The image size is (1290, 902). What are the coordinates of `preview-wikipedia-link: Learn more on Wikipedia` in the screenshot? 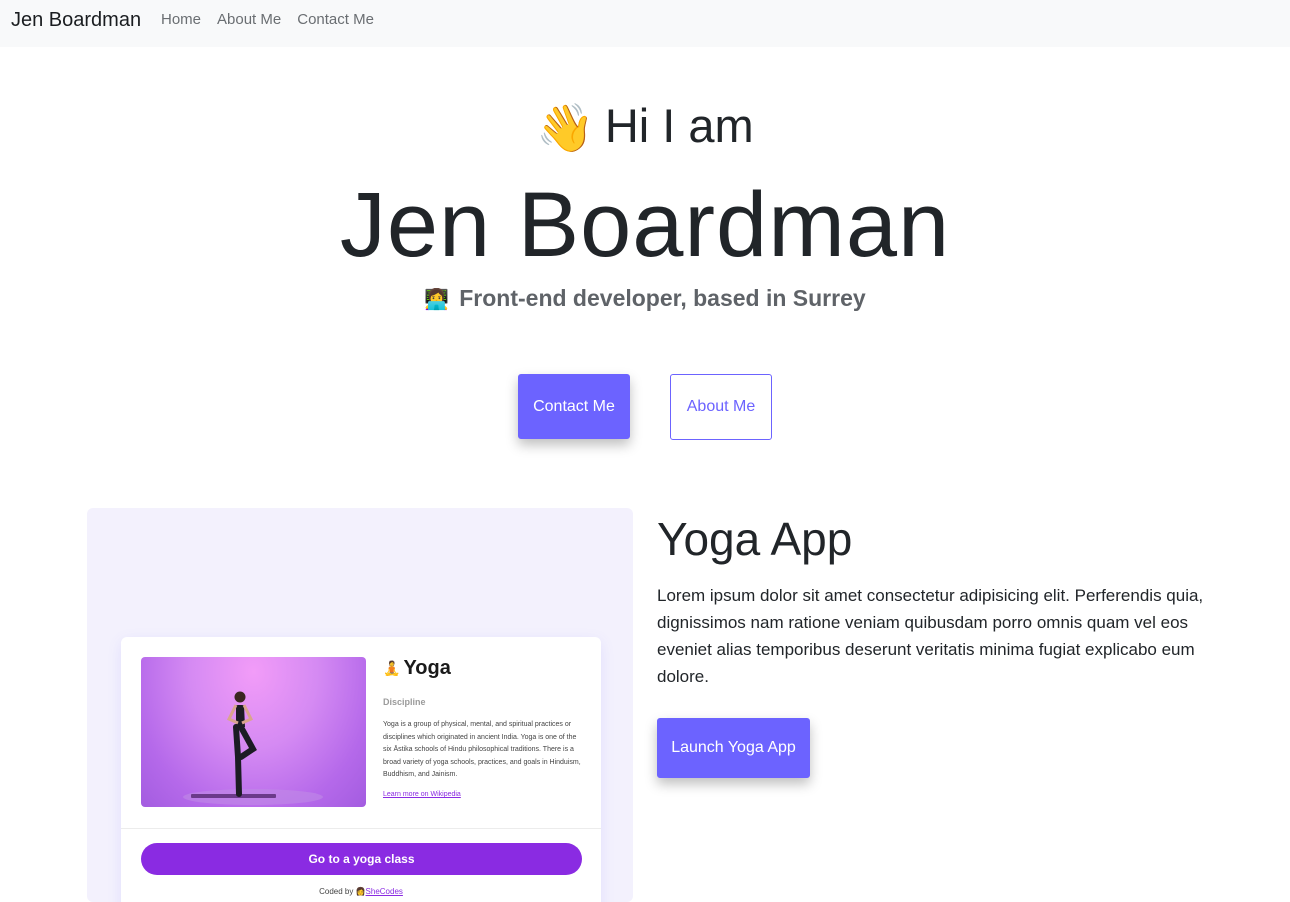 It's located at (422, 794).